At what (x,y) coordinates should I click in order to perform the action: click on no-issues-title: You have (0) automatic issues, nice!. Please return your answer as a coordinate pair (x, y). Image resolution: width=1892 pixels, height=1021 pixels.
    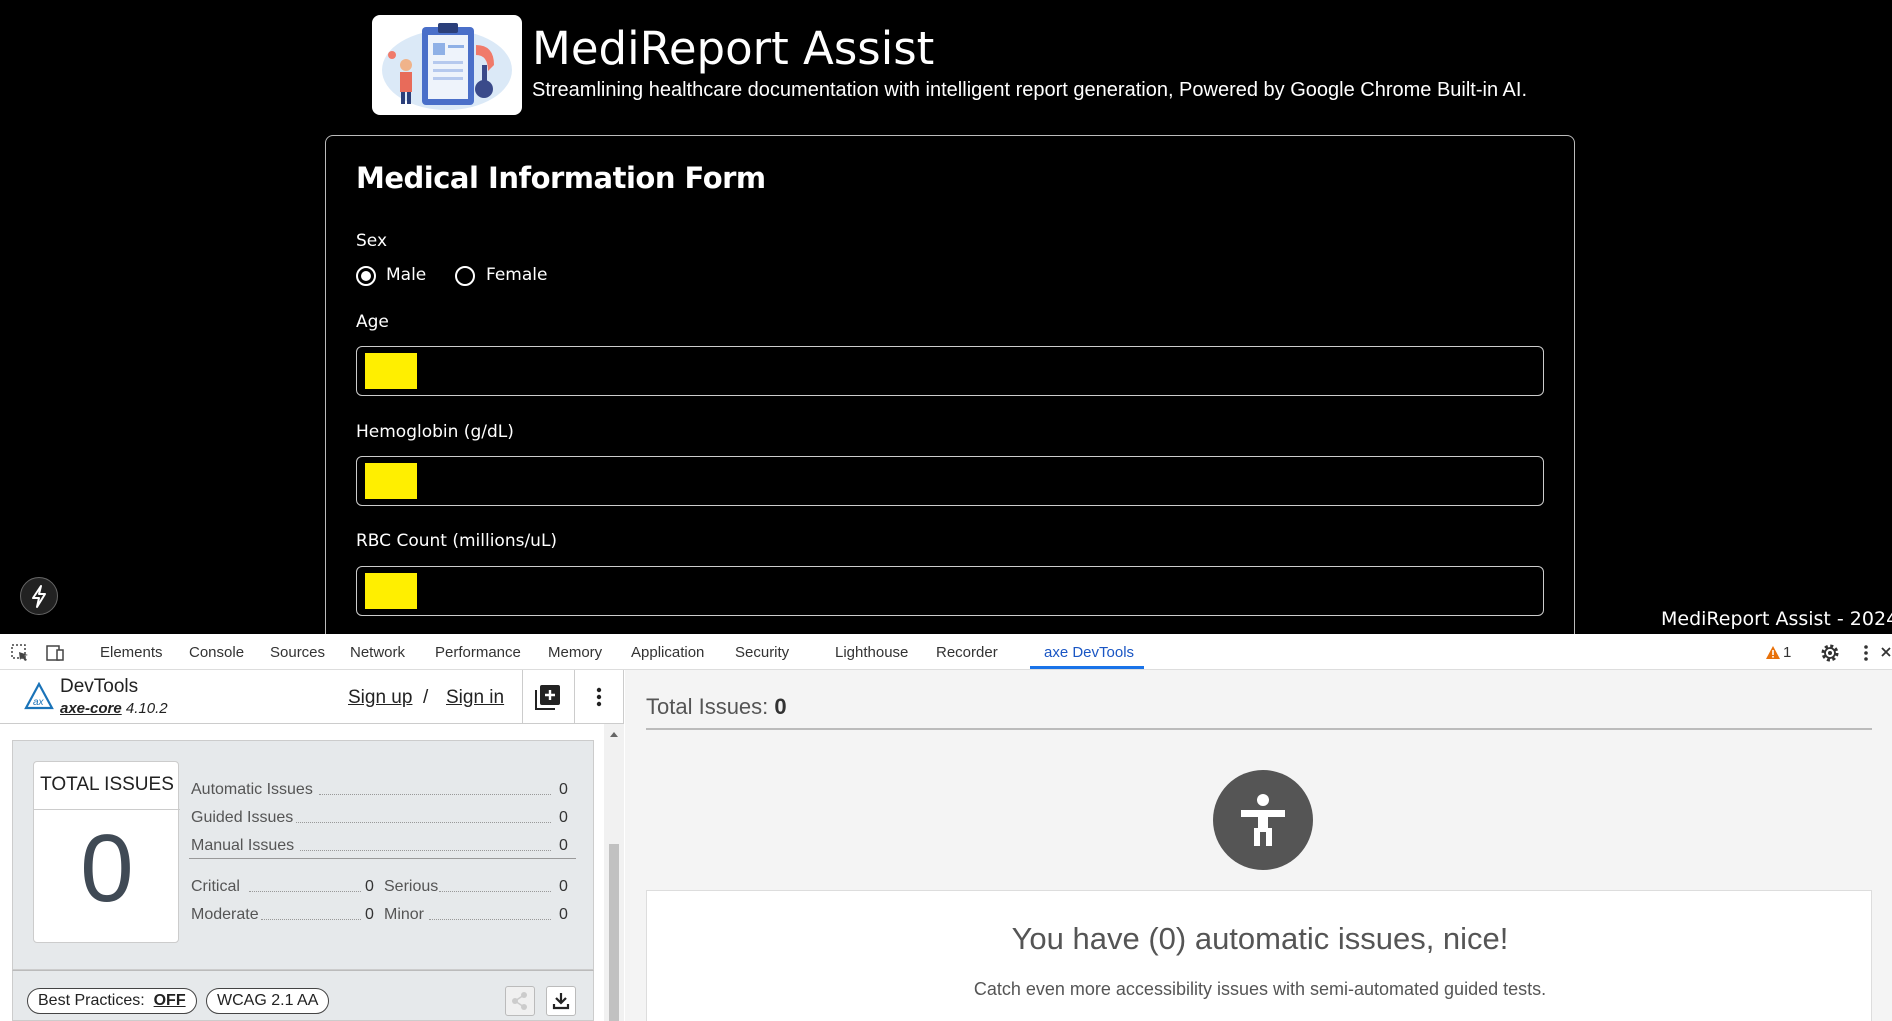
    Looking at the image, I should click on (1260, 938).